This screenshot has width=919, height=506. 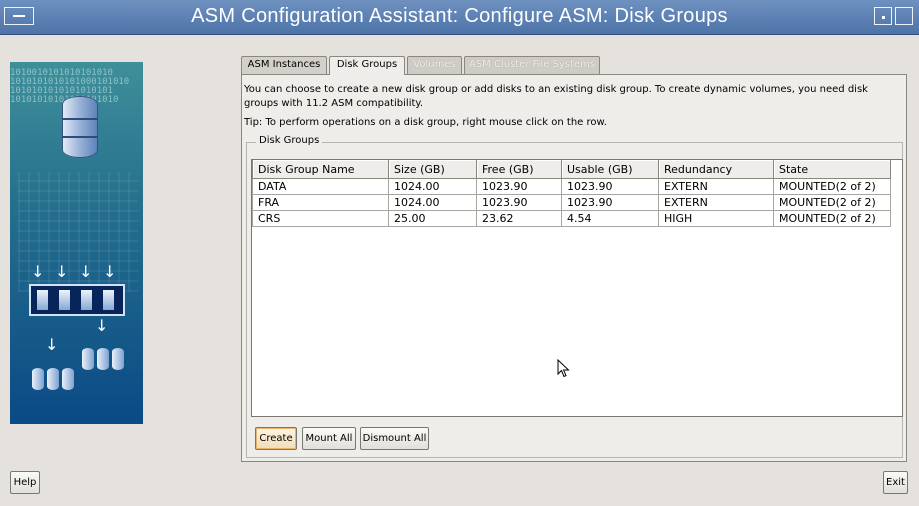 What do you see at coordinates (883, 16) in the screenshot?
I see `minimize-button` at bounding box center [883, 16].